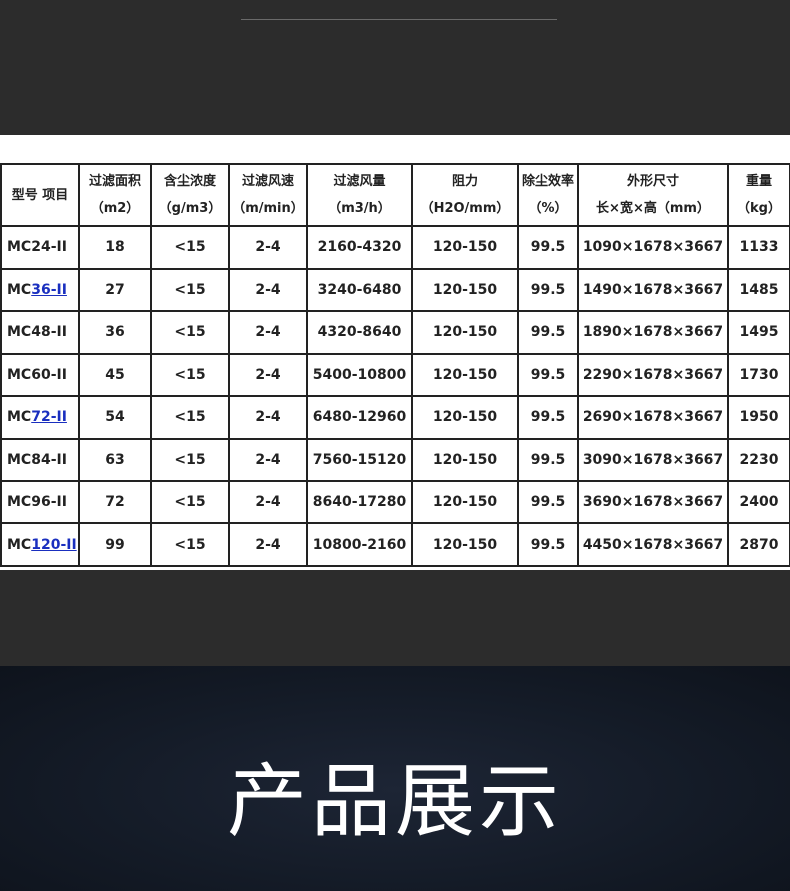 The width and height of the screenshot is (790, 891). What do you see at coordinates (758, 459) in the screenshot?
I see `table-cell: 2230` at bounding box center [758, 459].